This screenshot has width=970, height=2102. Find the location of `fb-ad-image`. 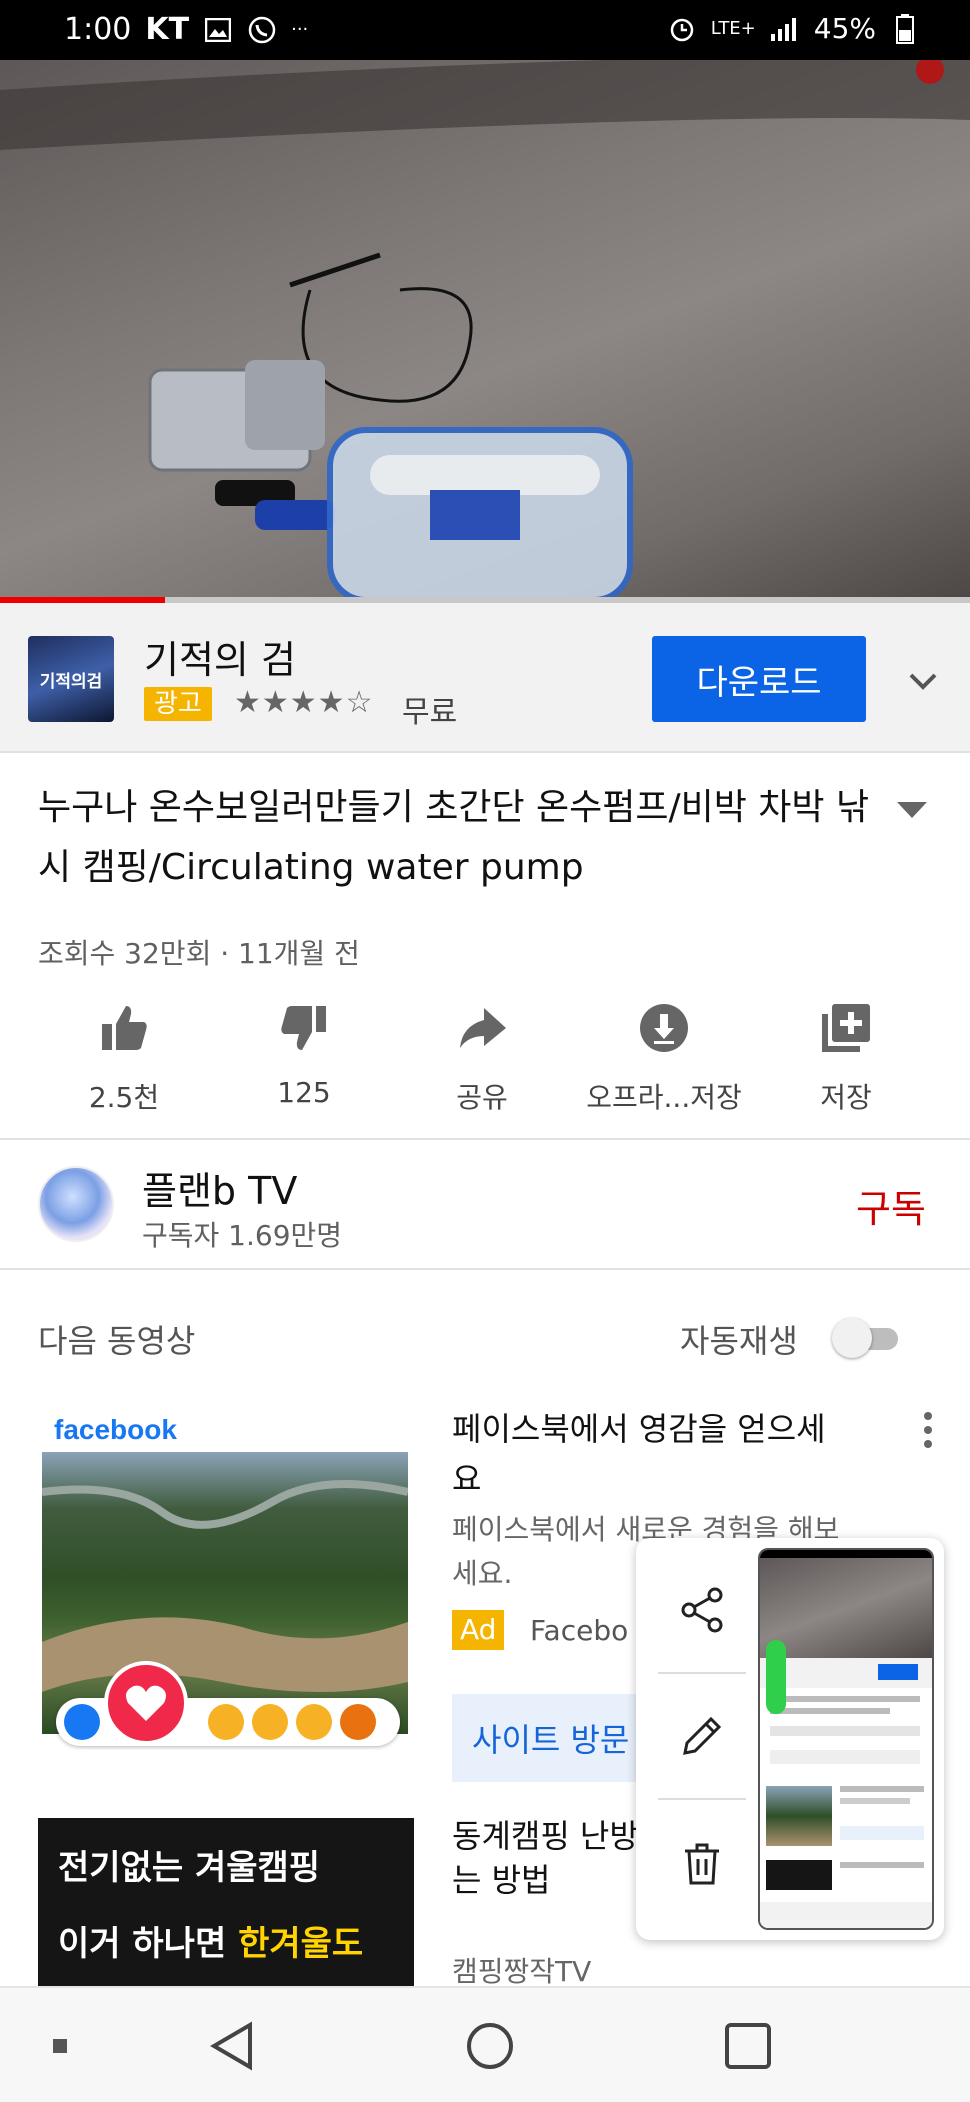

fb-ad-image is located at coordinates (225, 1593).